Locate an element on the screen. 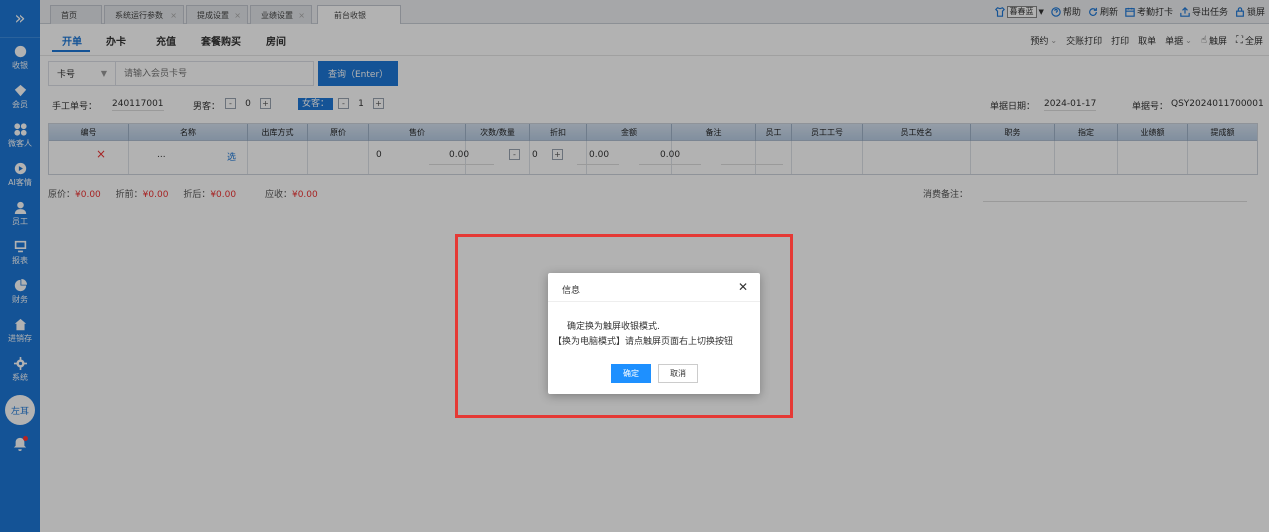 Image resolution: width=1269 pixels, height=532 pixels. dialog-message-line1: 确定换为触屏收银模式. is located at coordinates (613, 327).